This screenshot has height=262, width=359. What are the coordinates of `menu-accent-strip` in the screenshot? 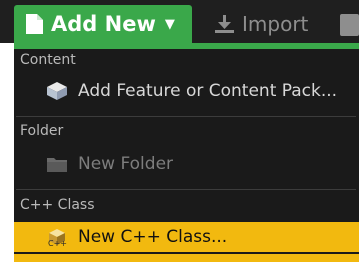 It's located at (186, 46).